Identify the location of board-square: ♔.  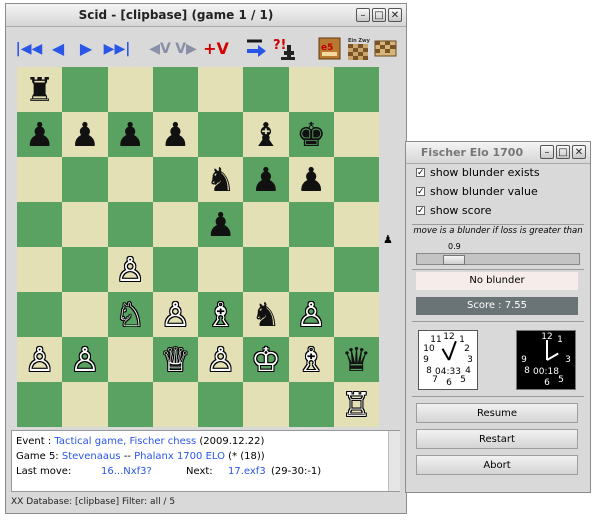
(266, 359).